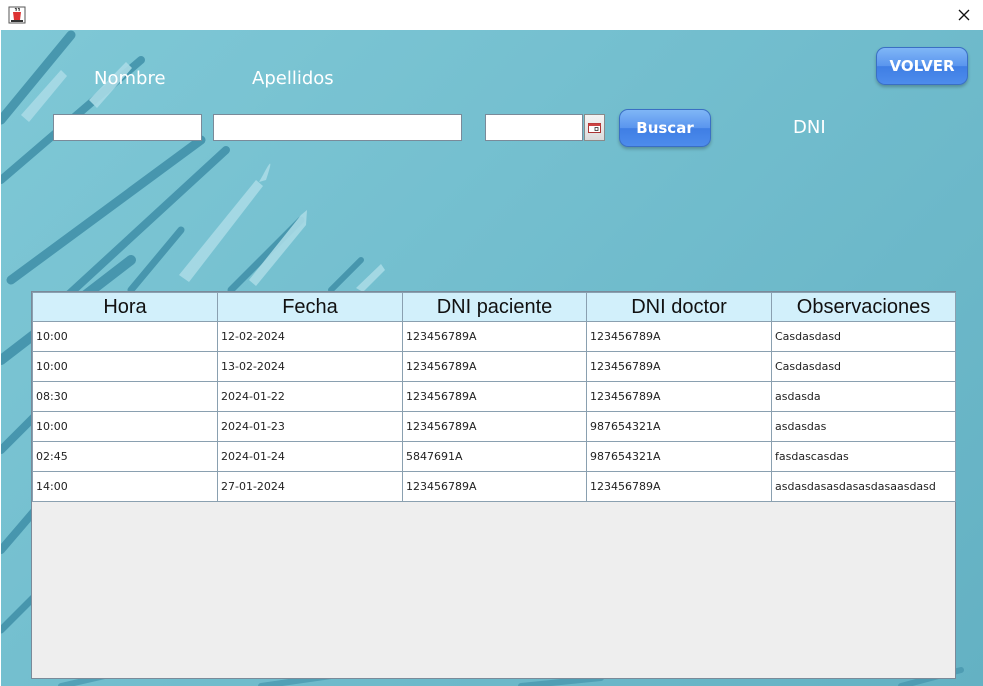 Image resolution: width=983 pixels, height=686 pixels. What do you see at coordinates (863, 426) in the screenshot?
I see `table-cell: asdasdas` at bounding box center [863, 426].